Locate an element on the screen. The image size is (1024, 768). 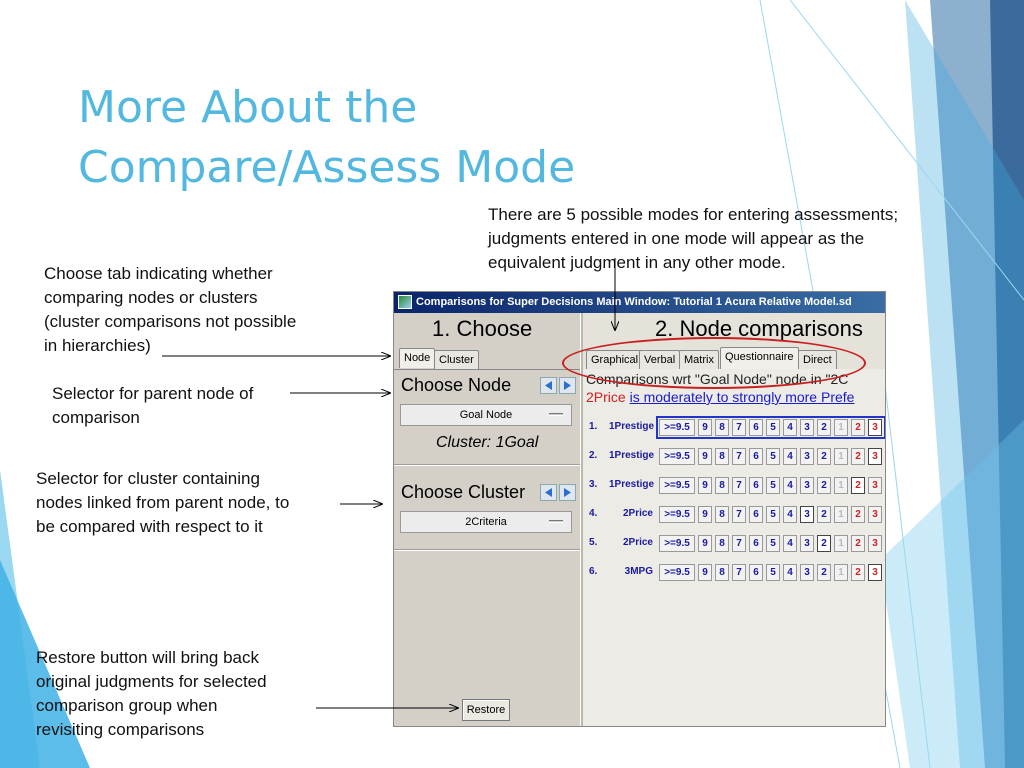
parent-node-value: Goal Node is located at coordinates (486, 415).